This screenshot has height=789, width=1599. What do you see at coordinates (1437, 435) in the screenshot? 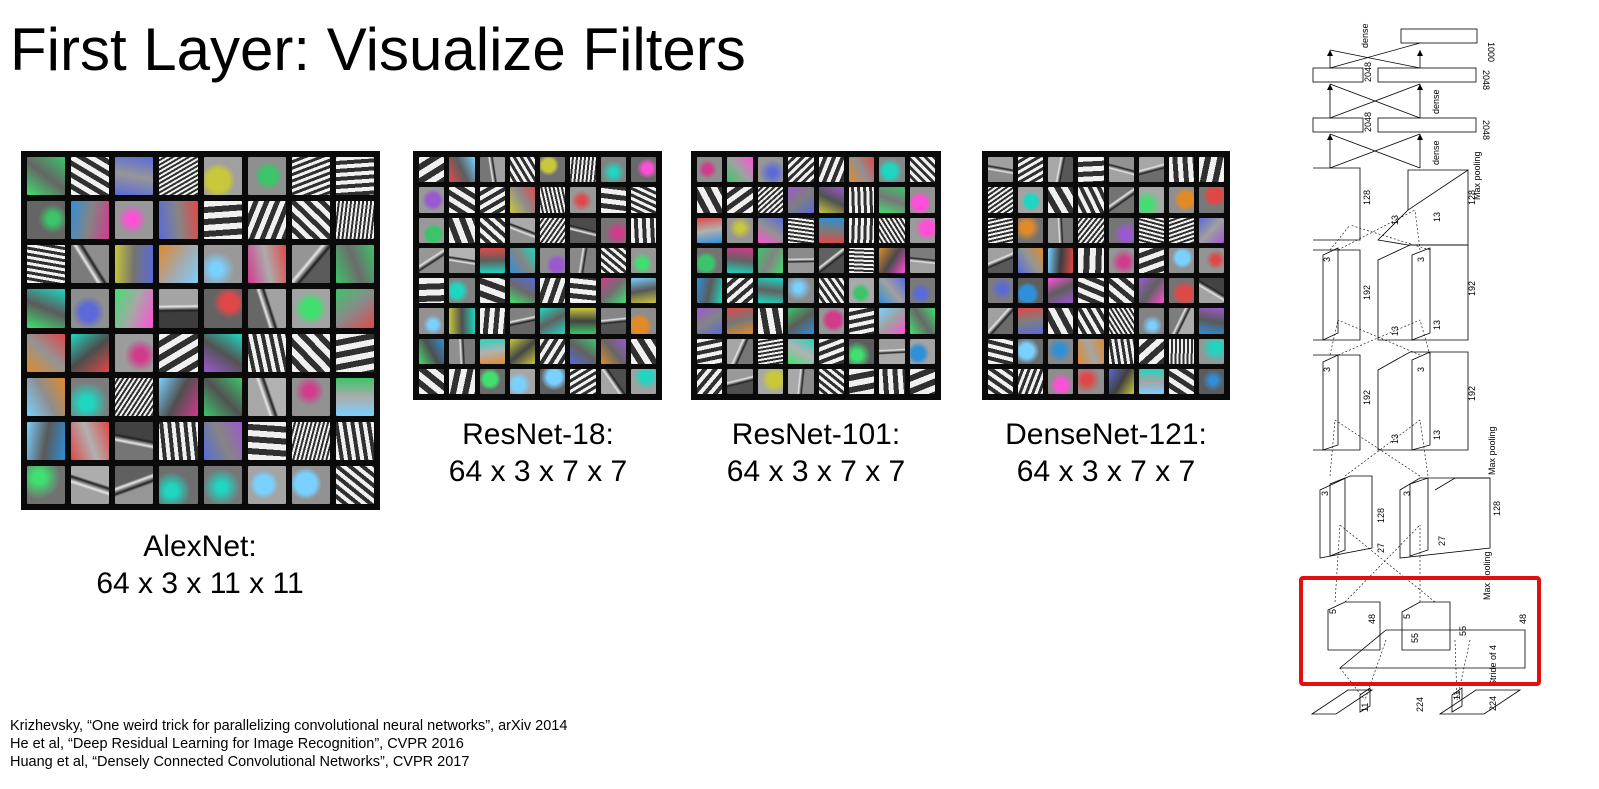
I see `label-13-f: 13` at bounding box center [1437, 435].